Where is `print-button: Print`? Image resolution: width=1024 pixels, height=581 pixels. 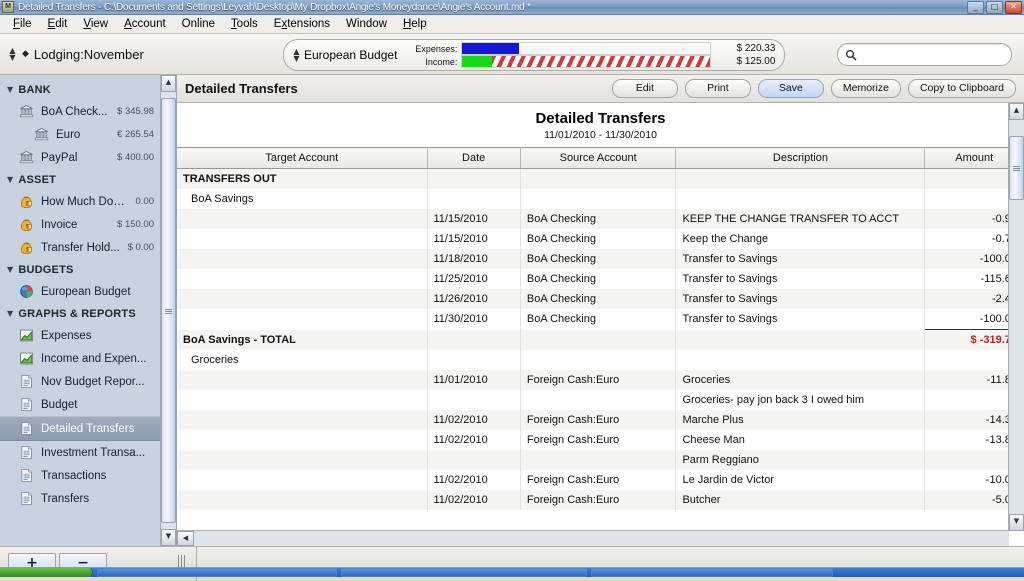 print-button: Print is located at coordinates (717, 88).